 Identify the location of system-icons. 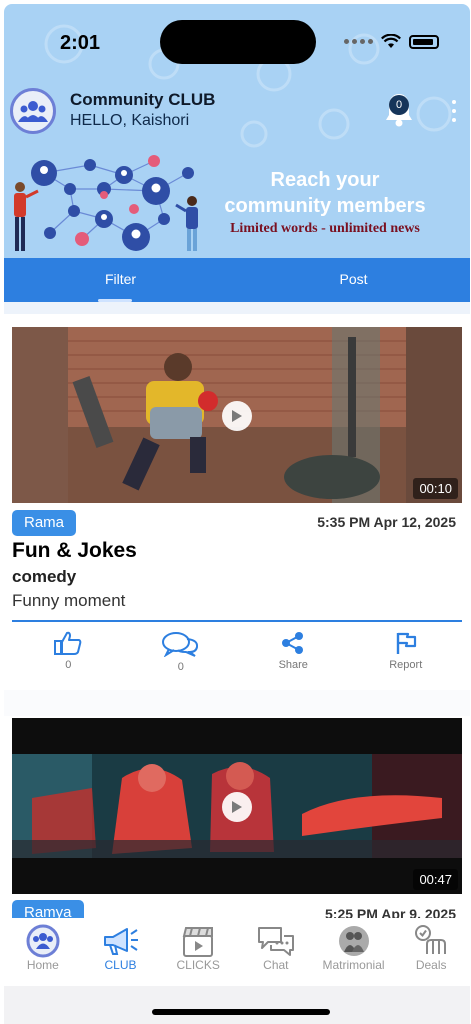
(391, 41).